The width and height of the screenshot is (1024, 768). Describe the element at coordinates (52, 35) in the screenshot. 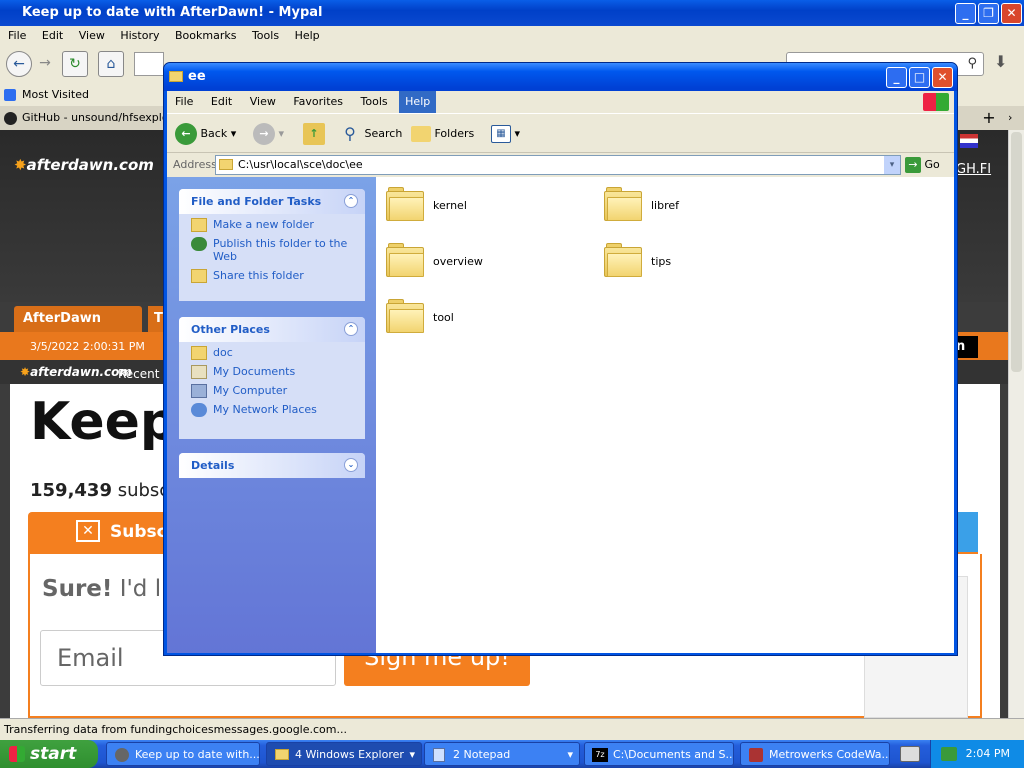

I see `menu-edit: Edit` at that location.